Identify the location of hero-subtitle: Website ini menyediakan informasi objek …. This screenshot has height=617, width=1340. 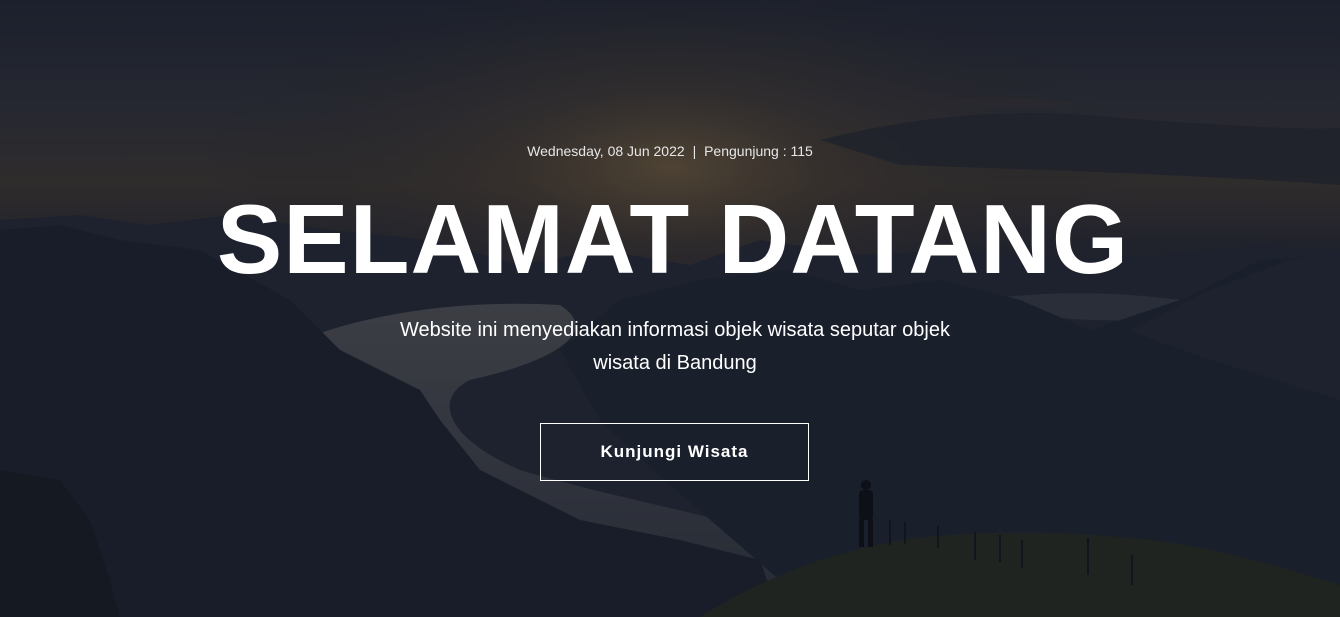
(675, 346).